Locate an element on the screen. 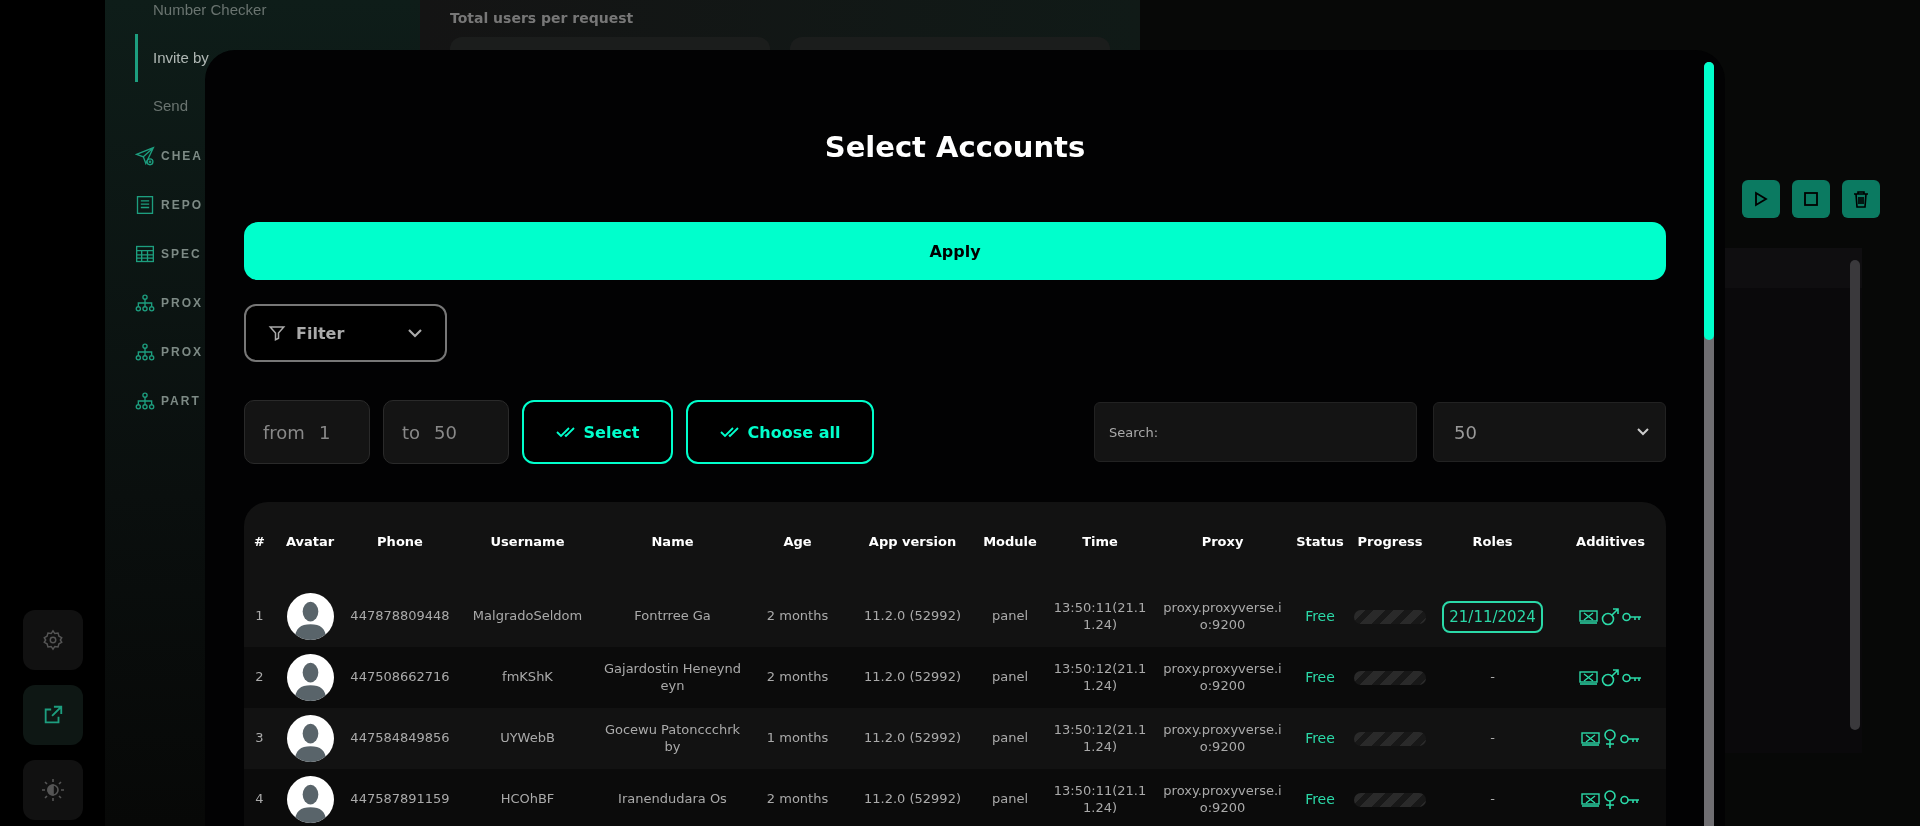 This screenshot has height=826, width=1920. menu-section-label: REPO is located at coordinates (182, 204).